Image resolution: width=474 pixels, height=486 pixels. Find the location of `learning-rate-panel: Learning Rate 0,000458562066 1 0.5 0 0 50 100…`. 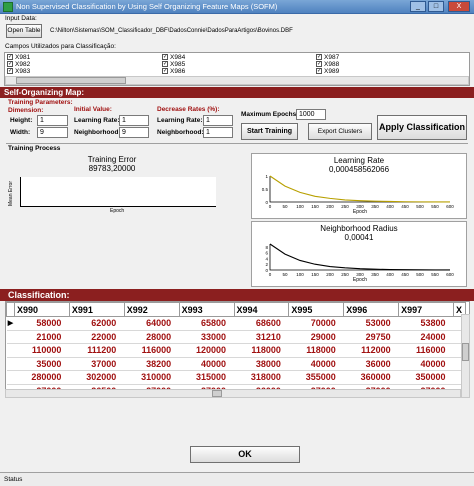

learning-rate-panel: Learning Rate 0,000458562066 1 0.5 0 0 50 100… is located at coordinates (359, 186).